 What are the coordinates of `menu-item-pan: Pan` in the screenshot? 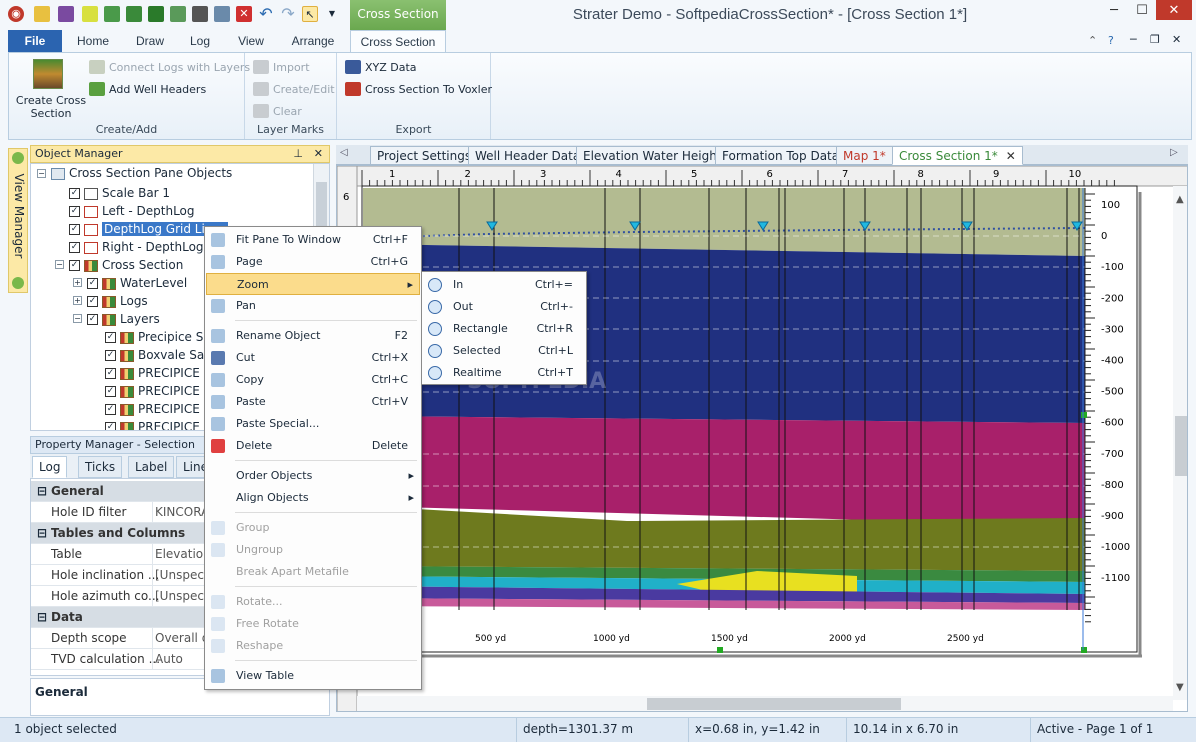 It's located at (313, 306).